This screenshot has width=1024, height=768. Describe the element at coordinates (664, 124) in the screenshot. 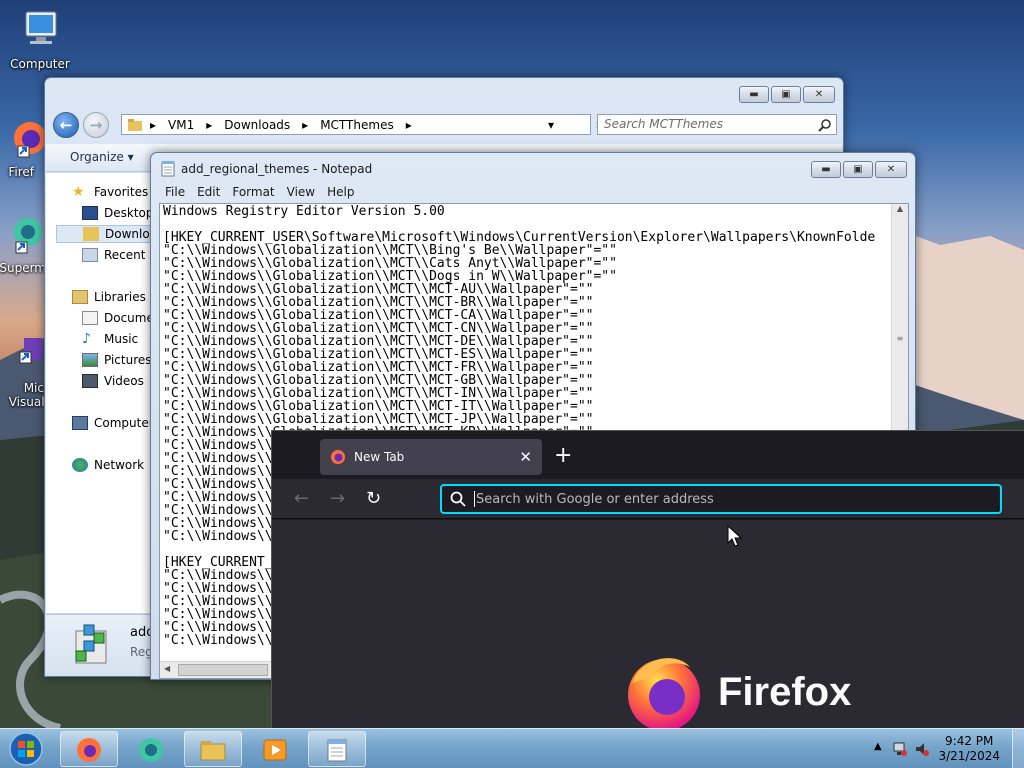

I see `search-placeholder: Search MCTThemes` at that location.